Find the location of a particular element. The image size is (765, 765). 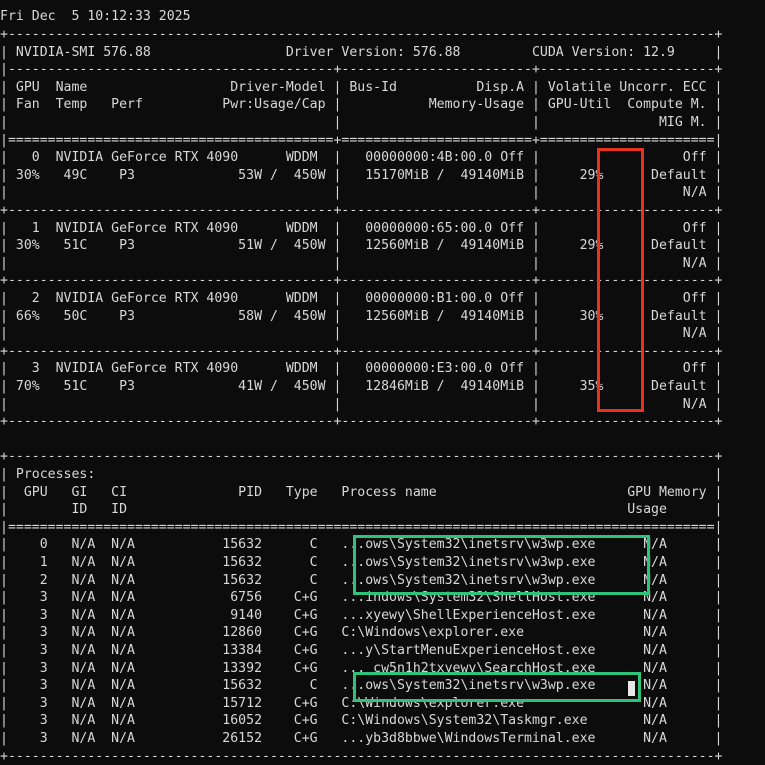

terminal-line: | ID ID Usage | is located at coordinates (361, 510).